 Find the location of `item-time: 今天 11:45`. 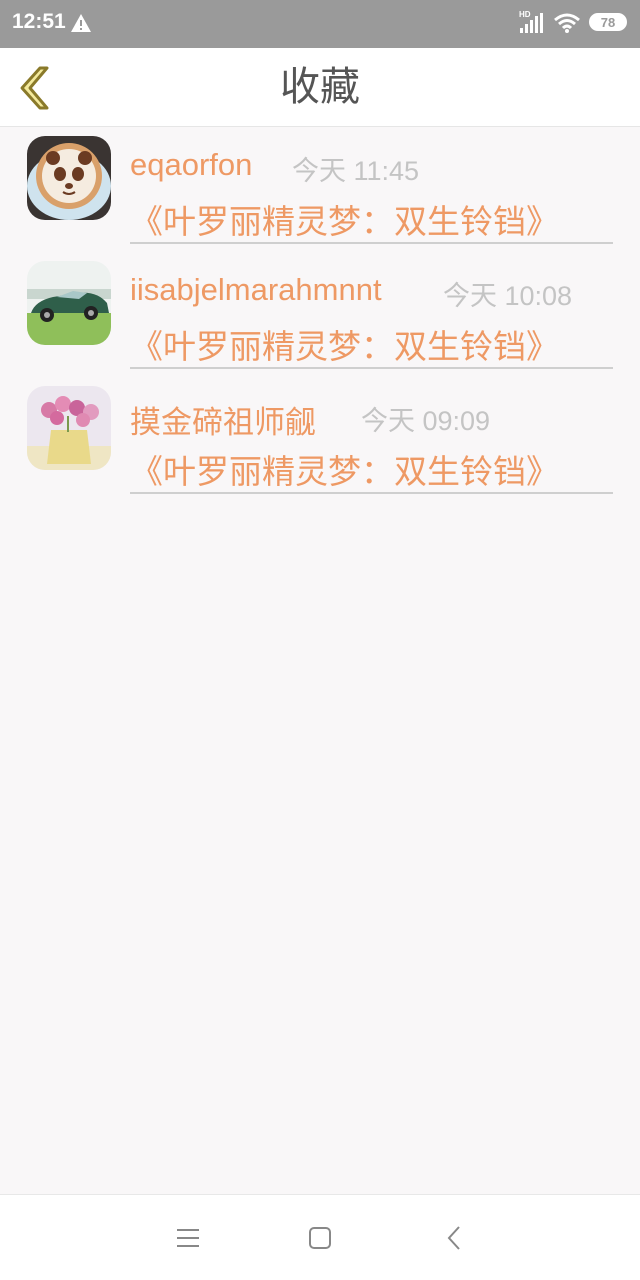

item-time: 今天 11:45 is located at coordinates (356, 171).